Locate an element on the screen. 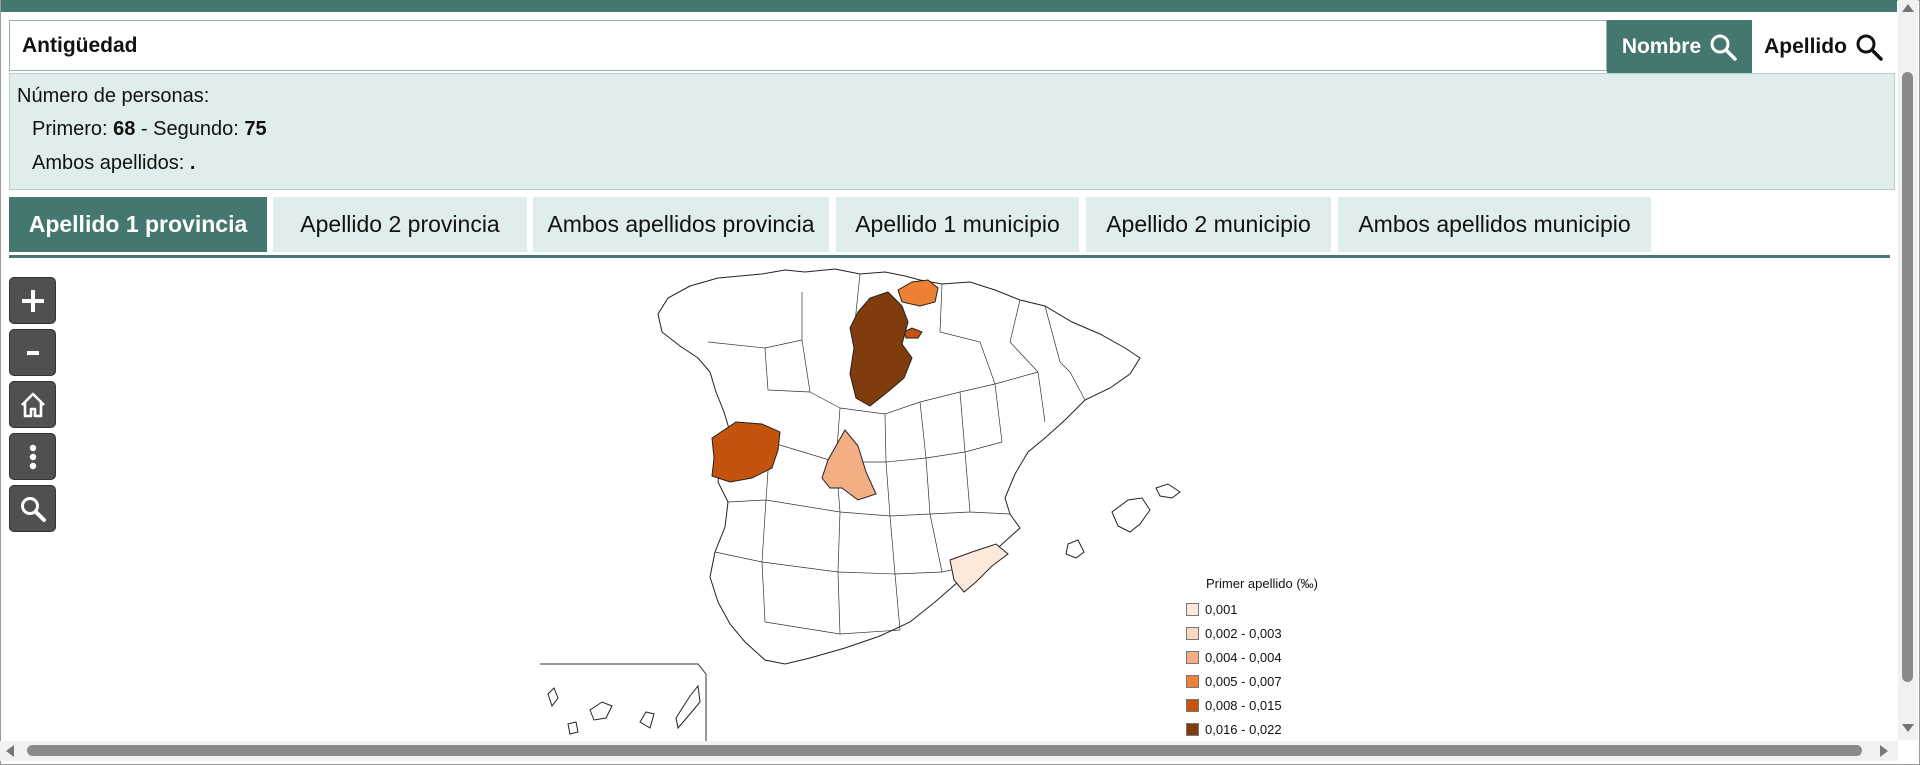 The height and width of the screenshot is (765, 1920). tab-apellido-2-provincia: Apellido 2 provincia is located at coordinates (400, 224).